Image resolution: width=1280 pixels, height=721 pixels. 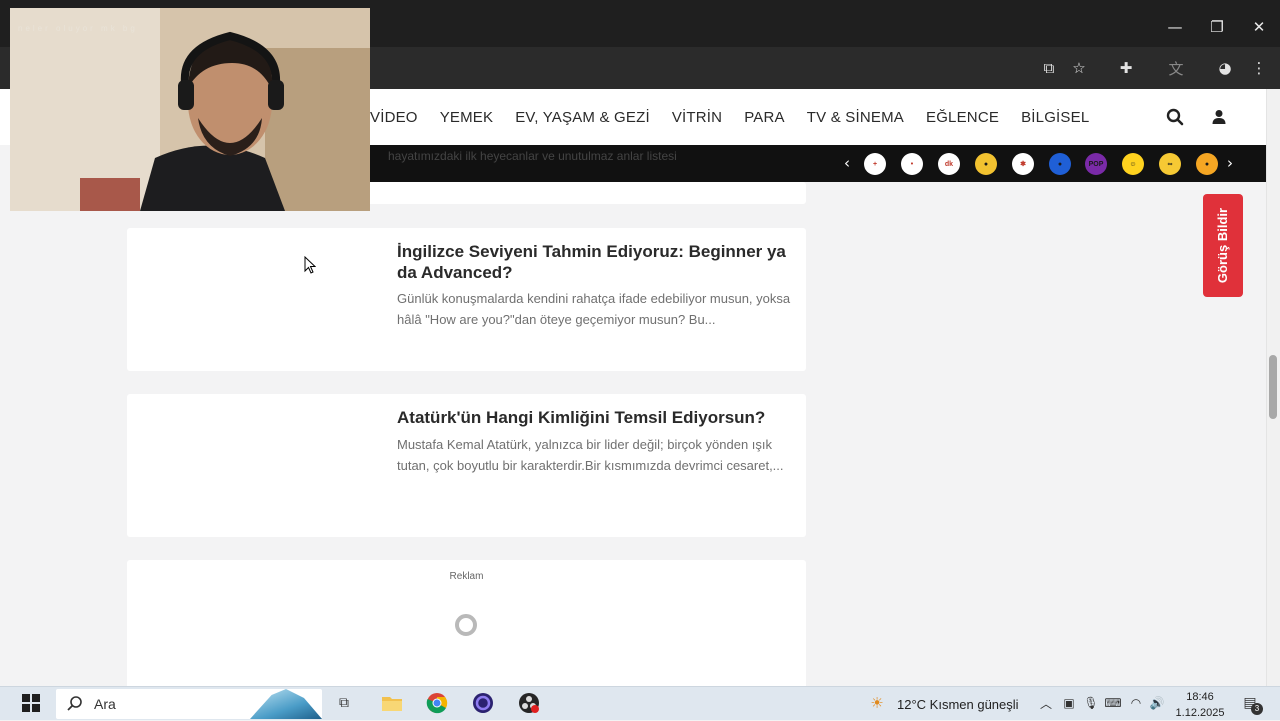 What do you see at coordinates (1096, 164) in the screenshot?
I see `pop-brand-icon: POP` at bounding box center [1096, 164].